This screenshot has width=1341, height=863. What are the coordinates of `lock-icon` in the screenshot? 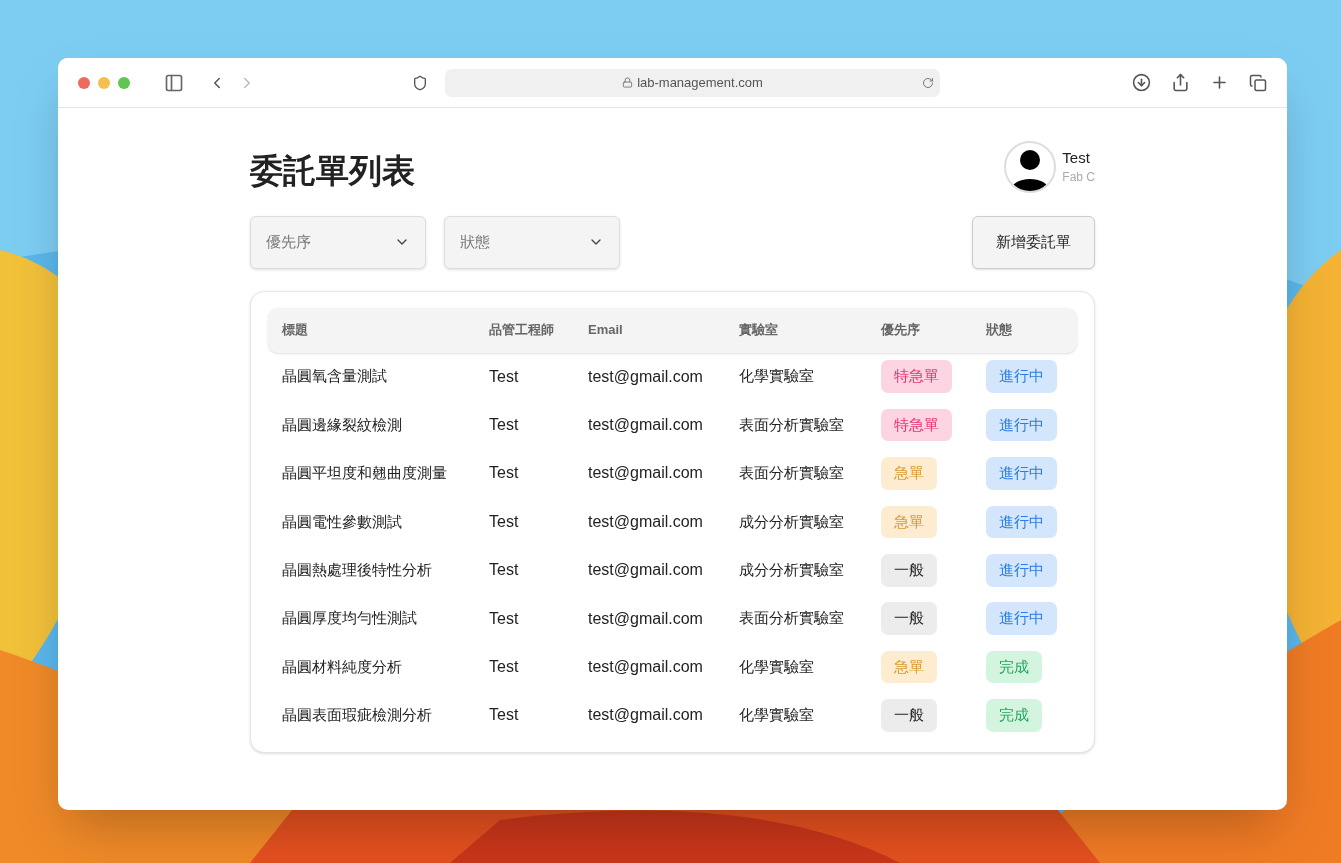 It's located at (628, 82).